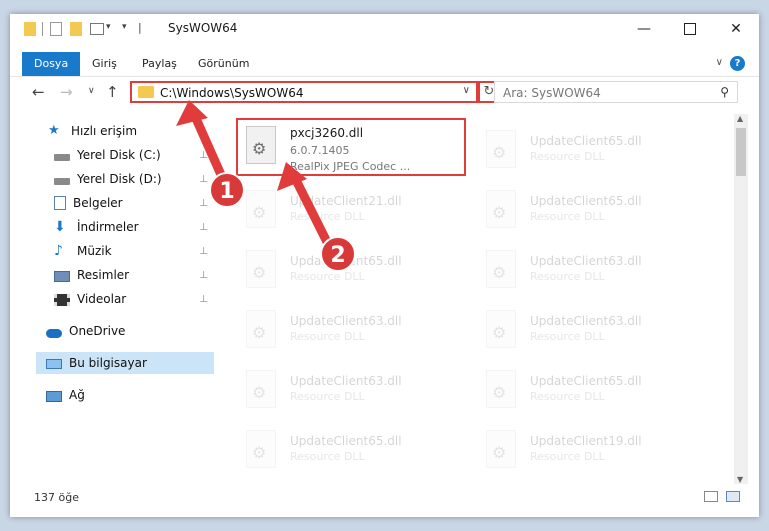  Describe the element at coordinates (741, 152) in the screenshot. I see `scrollbar-thumb` at that location.